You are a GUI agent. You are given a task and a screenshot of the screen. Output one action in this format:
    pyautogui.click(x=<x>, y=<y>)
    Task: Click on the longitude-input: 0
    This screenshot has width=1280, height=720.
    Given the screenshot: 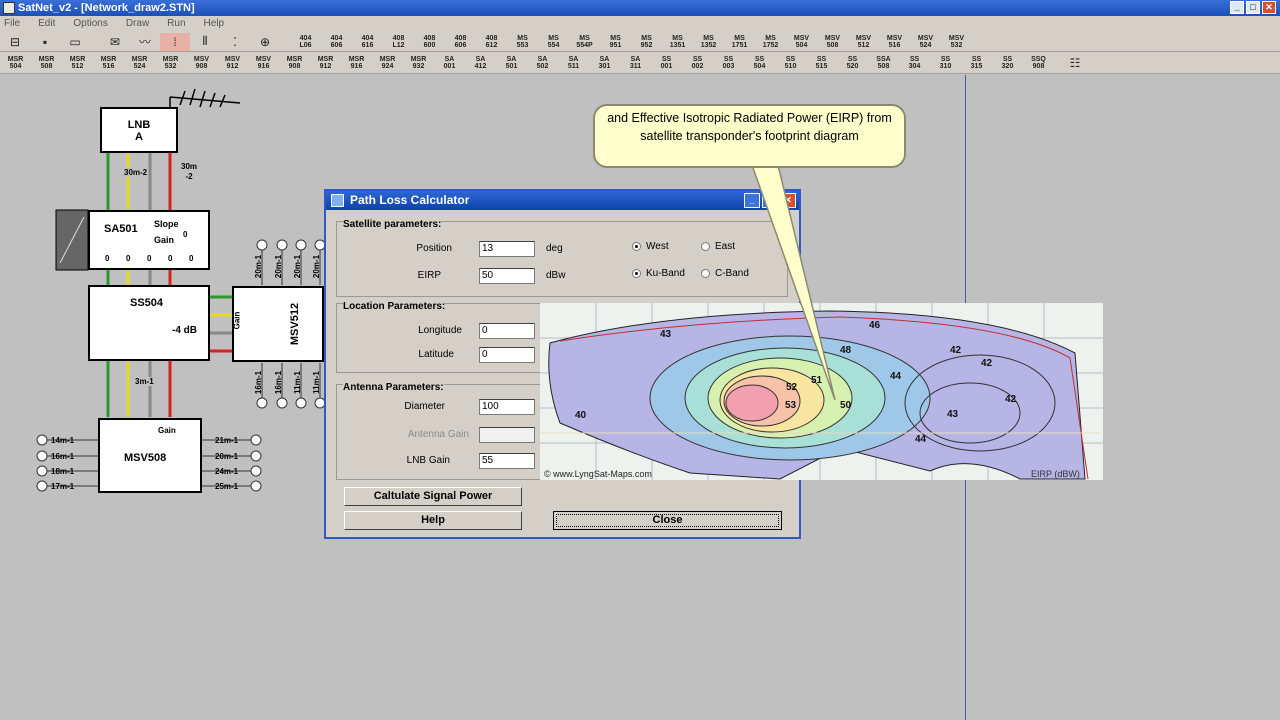 What is the action you would take?
    pyautogui.click(x=507, y=331)
    